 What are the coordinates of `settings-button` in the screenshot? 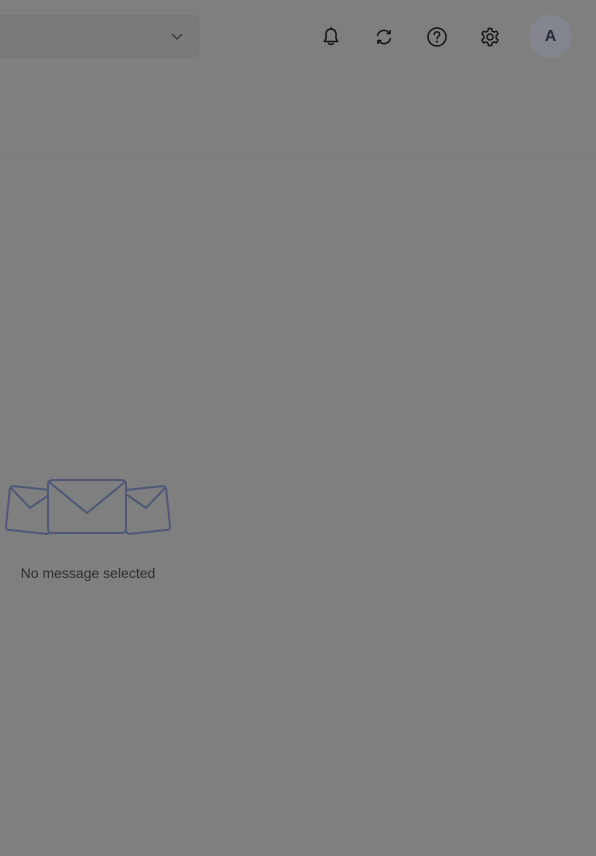 It's located at (490, 37).